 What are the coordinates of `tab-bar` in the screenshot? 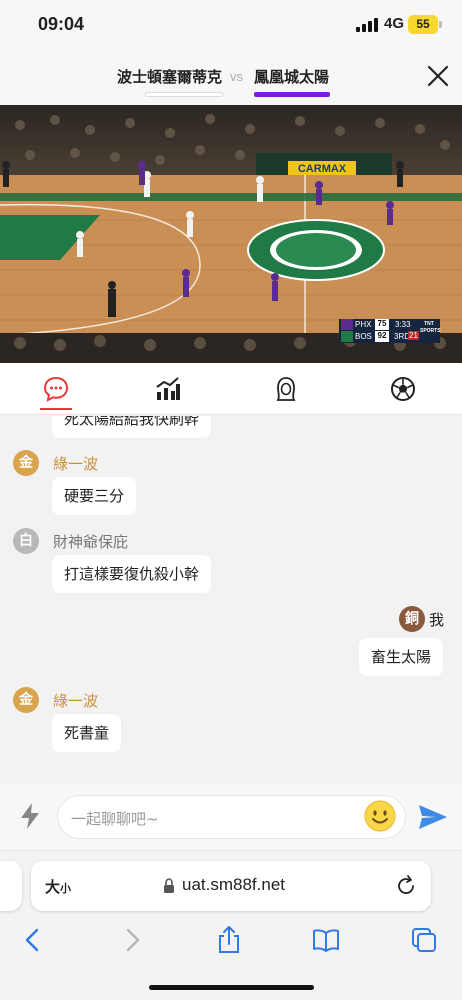 It's located at (231, 389).